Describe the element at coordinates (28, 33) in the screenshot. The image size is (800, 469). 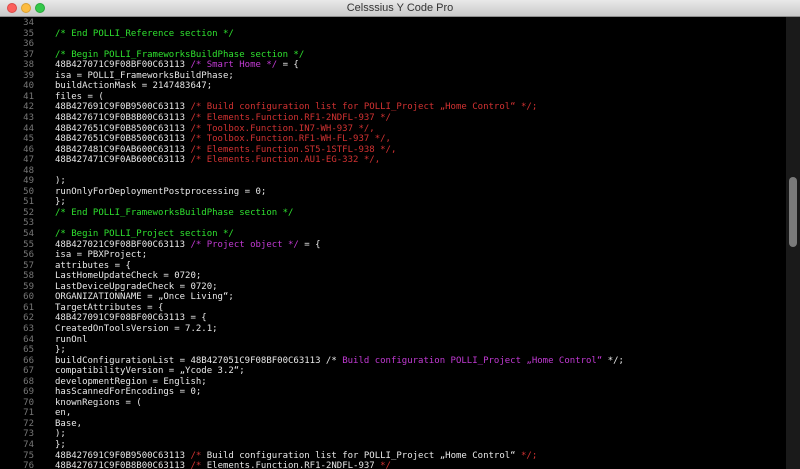
I see `line-number: 35` at that location.